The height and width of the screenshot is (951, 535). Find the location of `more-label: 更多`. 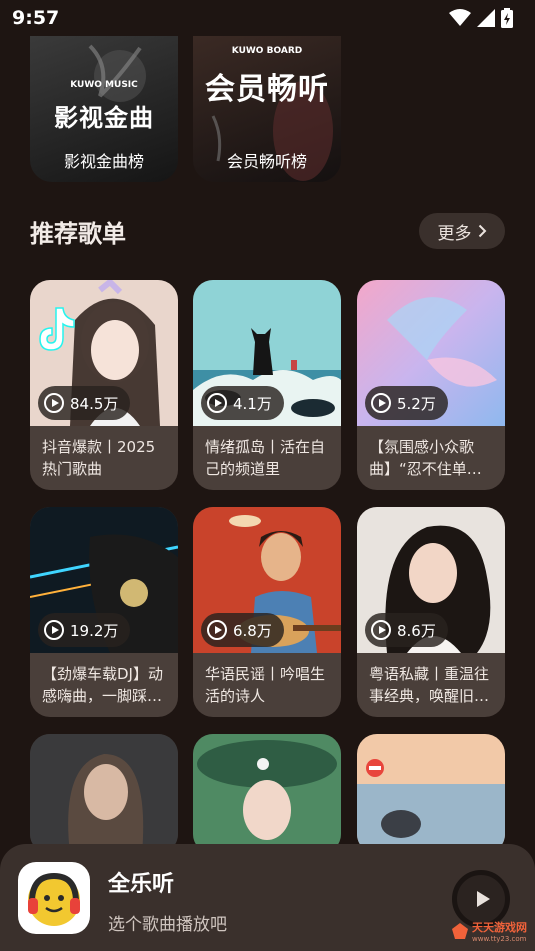

more-label: 更多 is located at coordinates (454, 233).